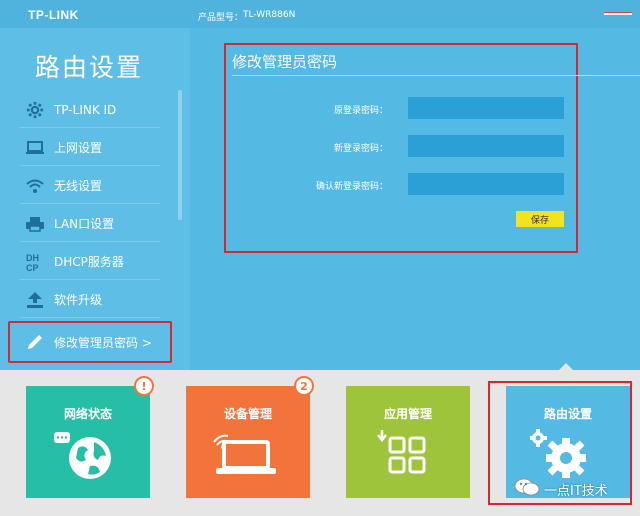  What do you see at coordinates (351, 187) in the screenshot?
I see `confirm-password-label: 确认新登录密码：` at bounding box center [351, 187].